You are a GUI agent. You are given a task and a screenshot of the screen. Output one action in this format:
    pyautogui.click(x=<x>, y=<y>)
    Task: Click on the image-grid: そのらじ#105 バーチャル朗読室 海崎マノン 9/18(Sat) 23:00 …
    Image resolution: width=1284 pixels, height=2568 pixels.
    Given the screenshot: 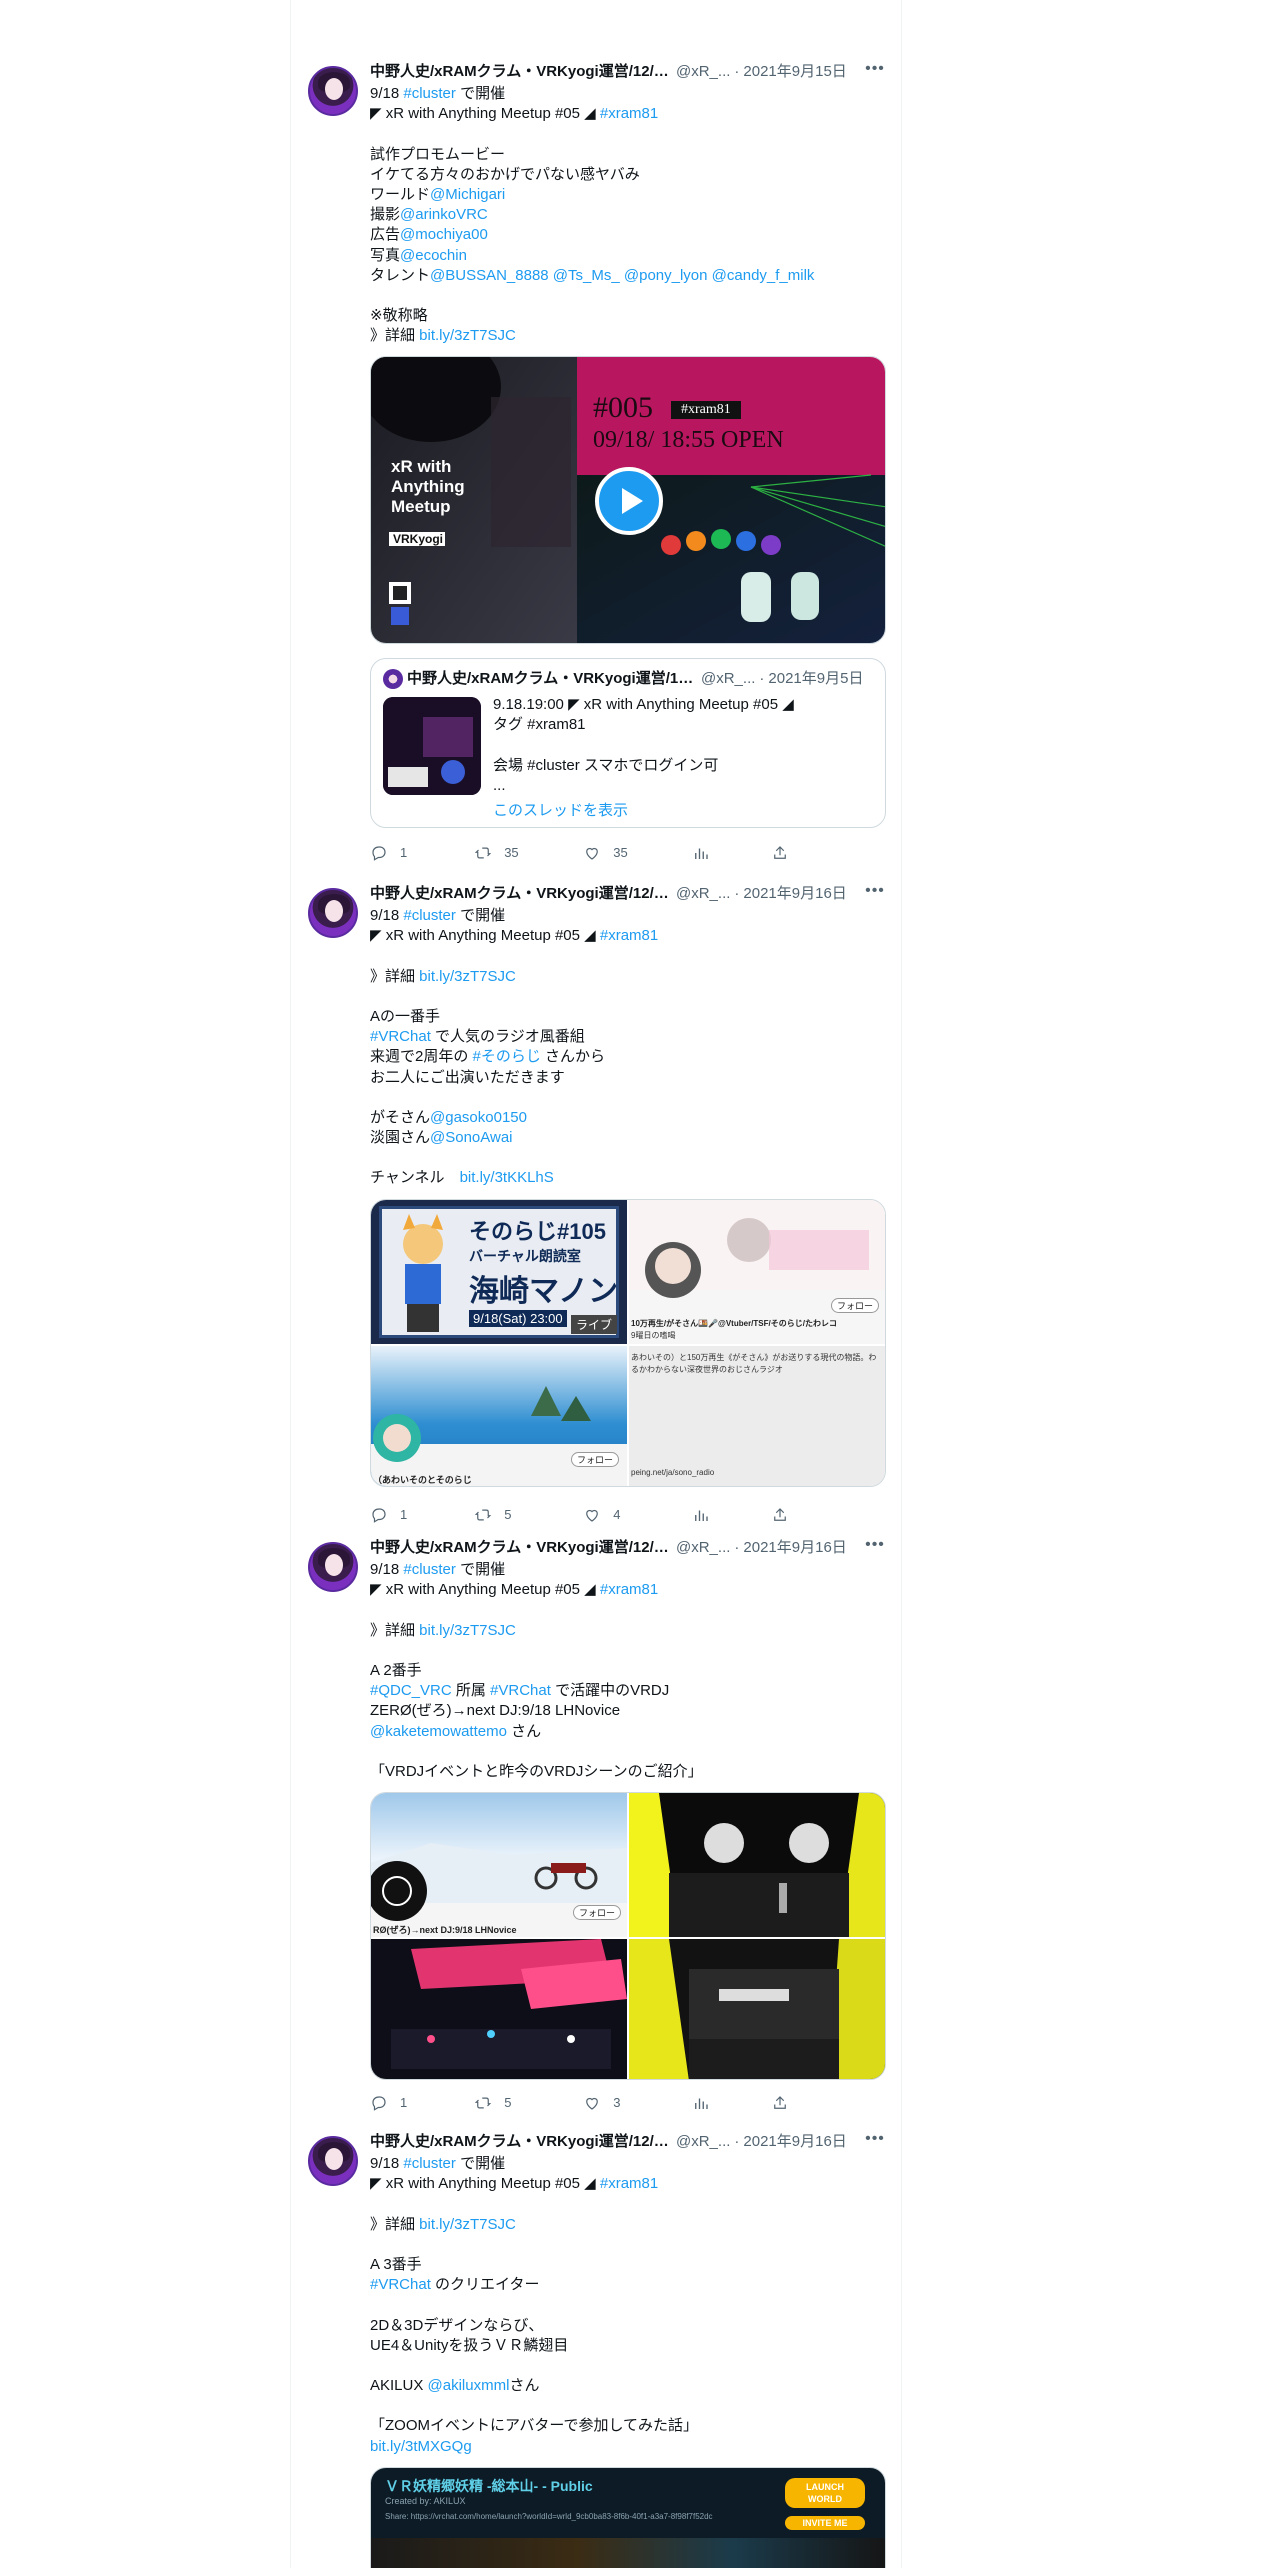 What is the action you would take?
    pyautogui.click(x=628, y=1342)
    